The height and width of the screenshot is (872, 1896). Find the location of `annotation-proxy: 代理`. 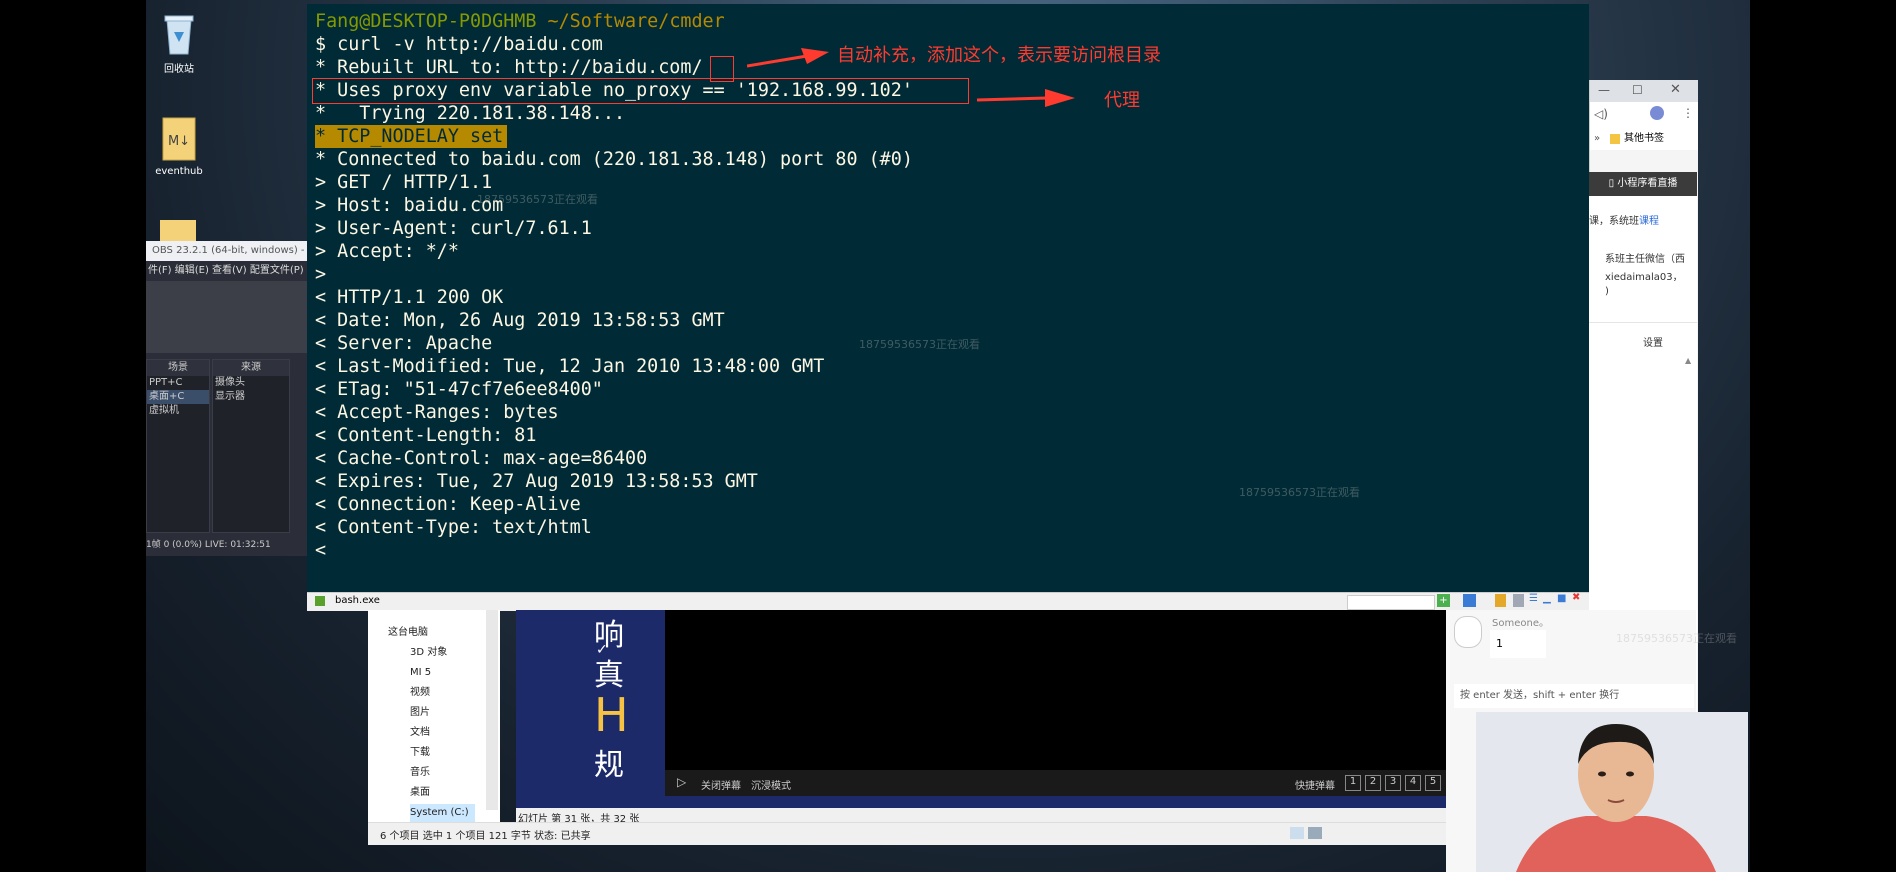

annotation-proxy: 代理 is located at coordinates (1122, 100).